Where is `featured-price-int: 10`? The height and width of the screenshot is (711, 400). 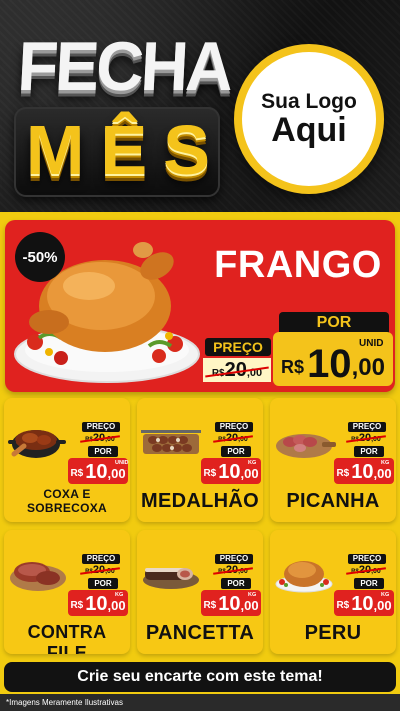
featured-price-int: 10 is located at coordinates (329, 364).